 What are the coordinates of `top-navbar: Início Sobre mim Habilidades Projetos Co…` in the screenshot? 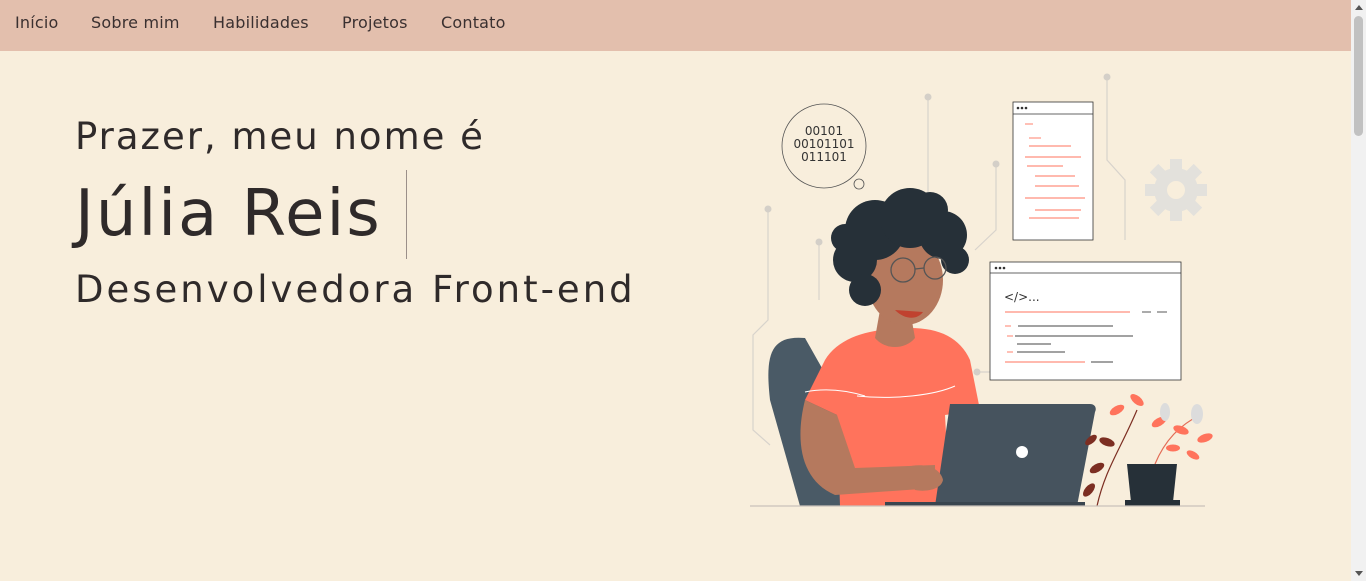 It's located at (675, 25).